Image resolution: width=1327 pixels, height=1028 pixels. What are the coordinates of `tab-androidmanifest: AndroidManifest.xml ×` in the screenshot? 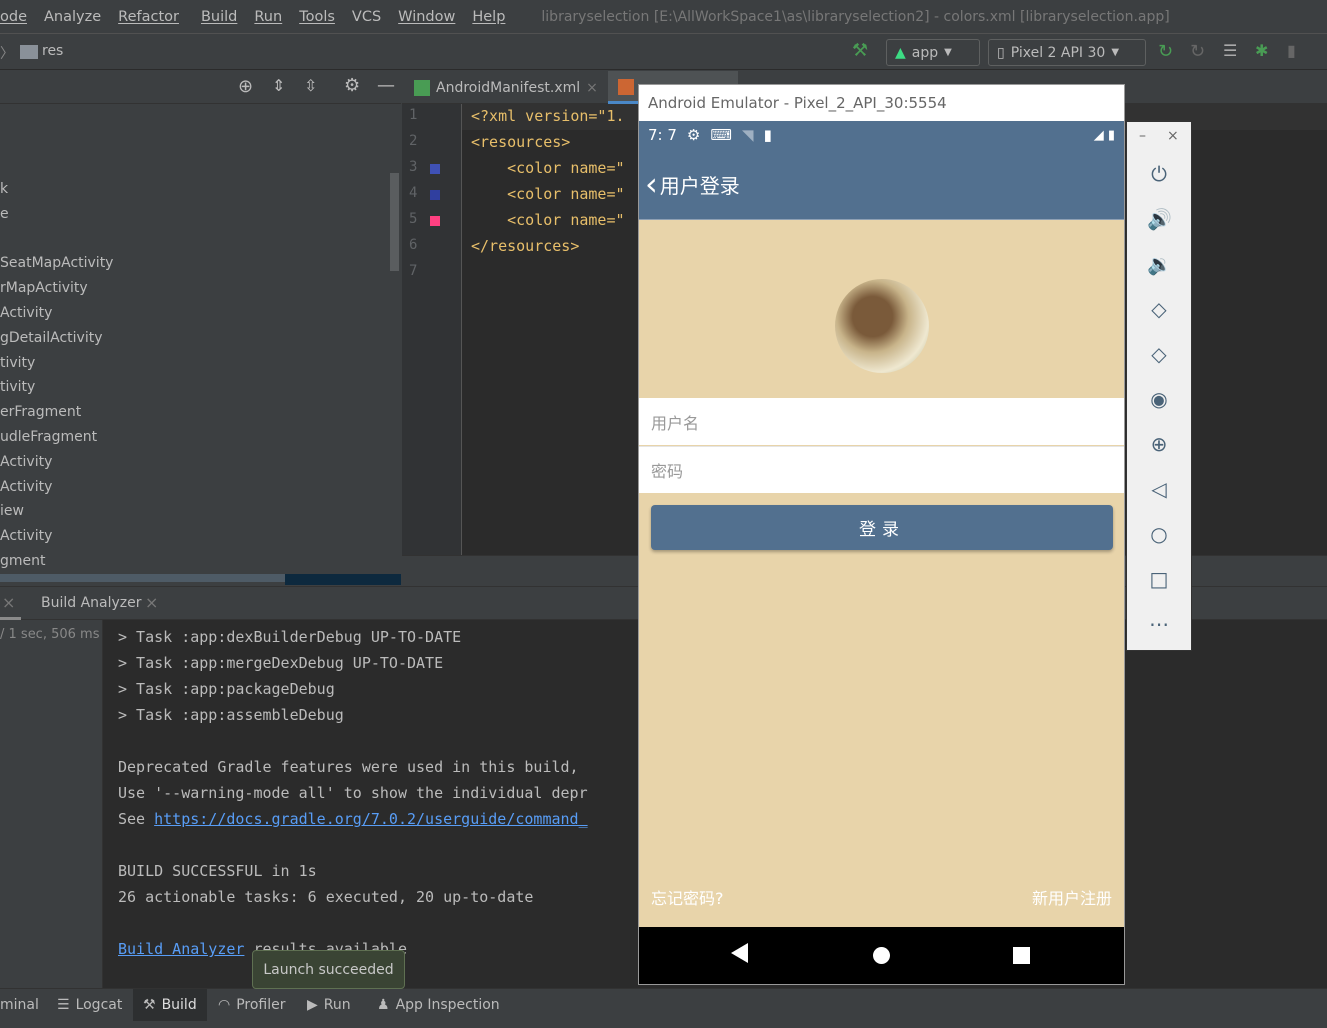 It's located at (502, 87).